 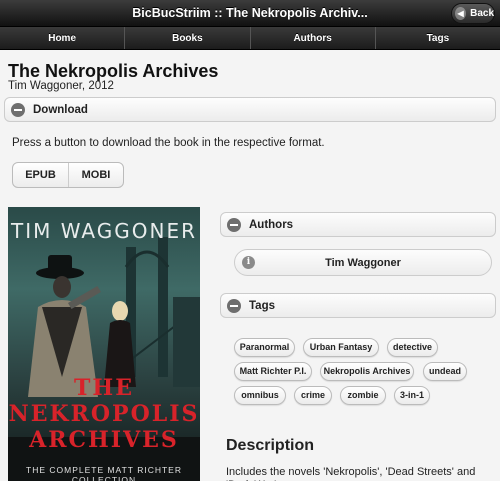 What do you see at coordinates (445, 371) in the screenshot?
I see `tag-item: undead` at bounding box center [445, 371].